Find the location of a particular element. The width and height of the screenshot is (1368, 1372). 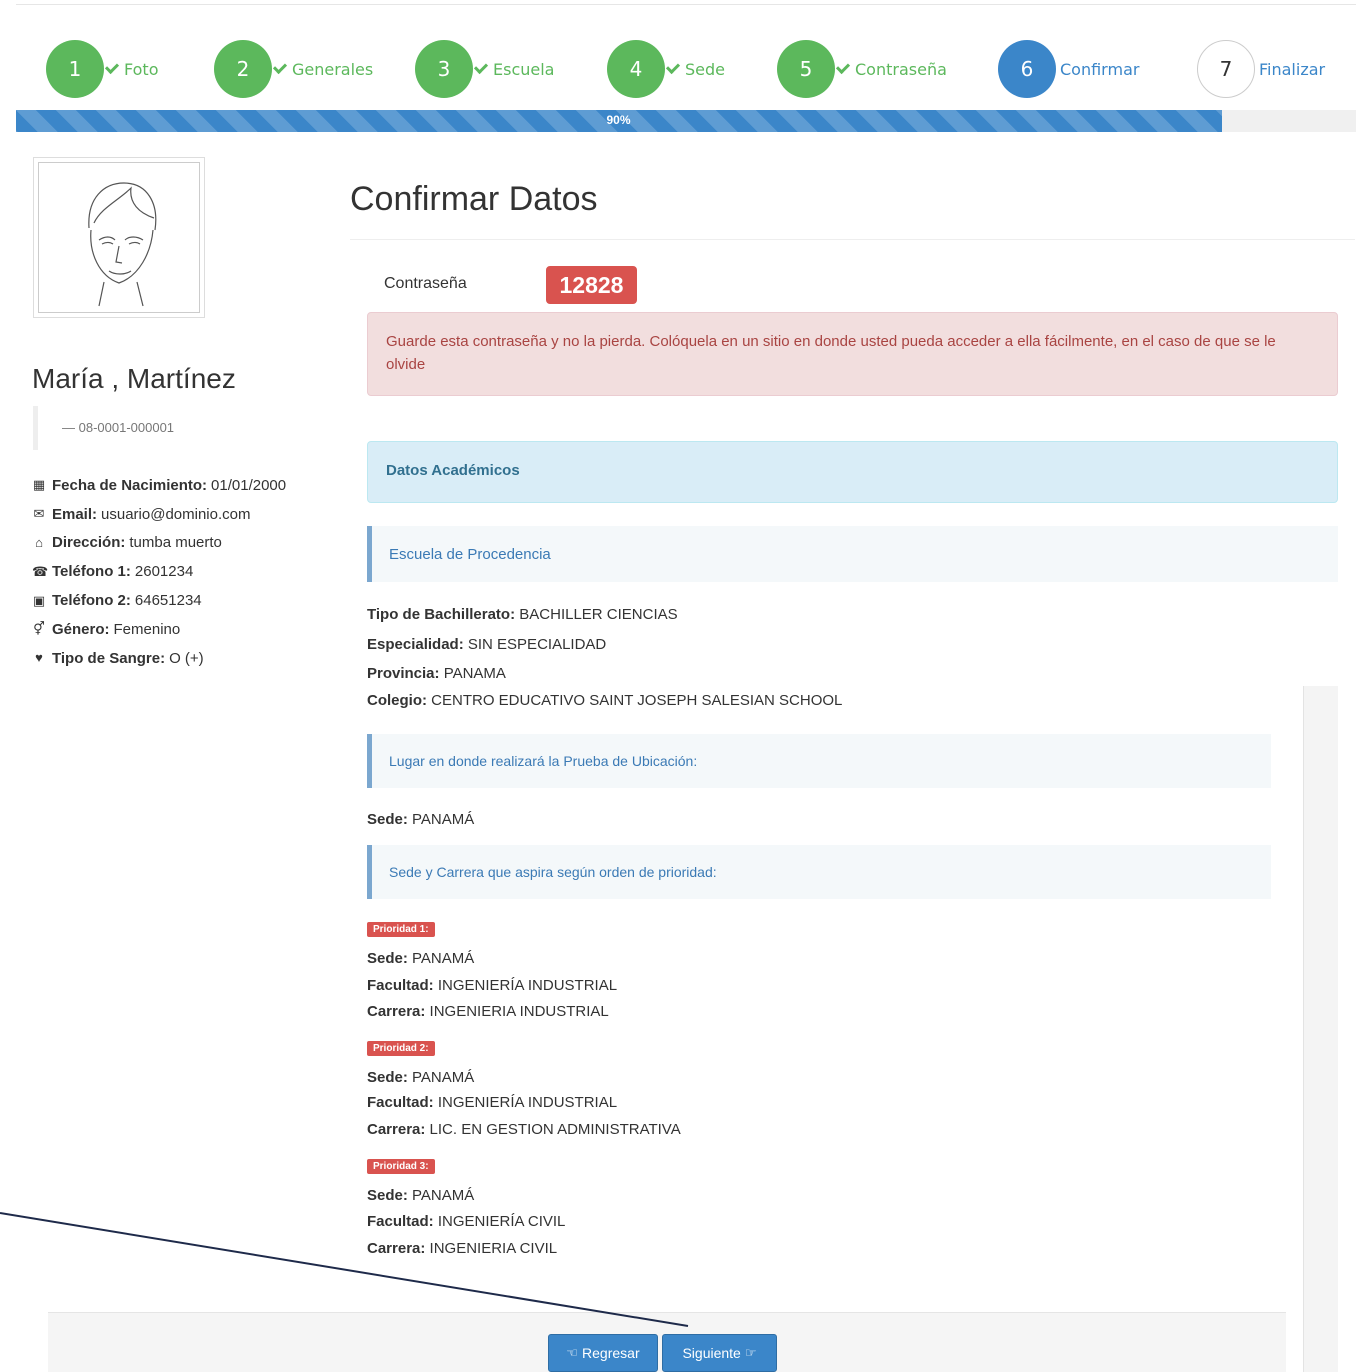

field-value: INGENIERIA INDUSTRIAL is located at coordinates (519, 1011).